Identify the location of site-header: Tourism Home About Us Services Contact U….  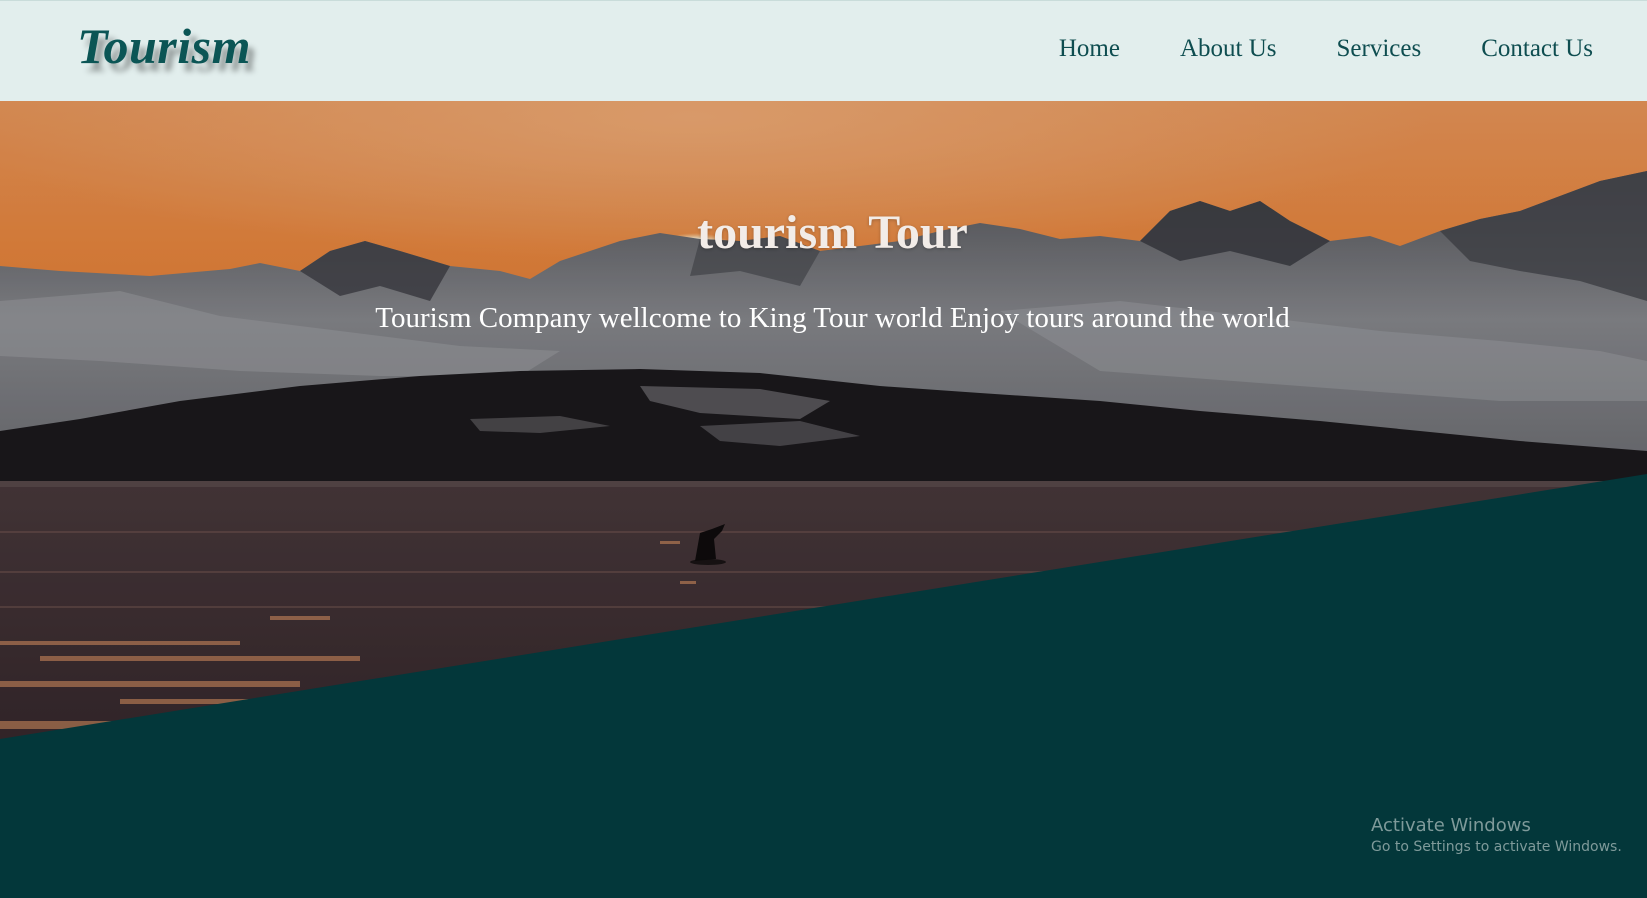
(823, 50).